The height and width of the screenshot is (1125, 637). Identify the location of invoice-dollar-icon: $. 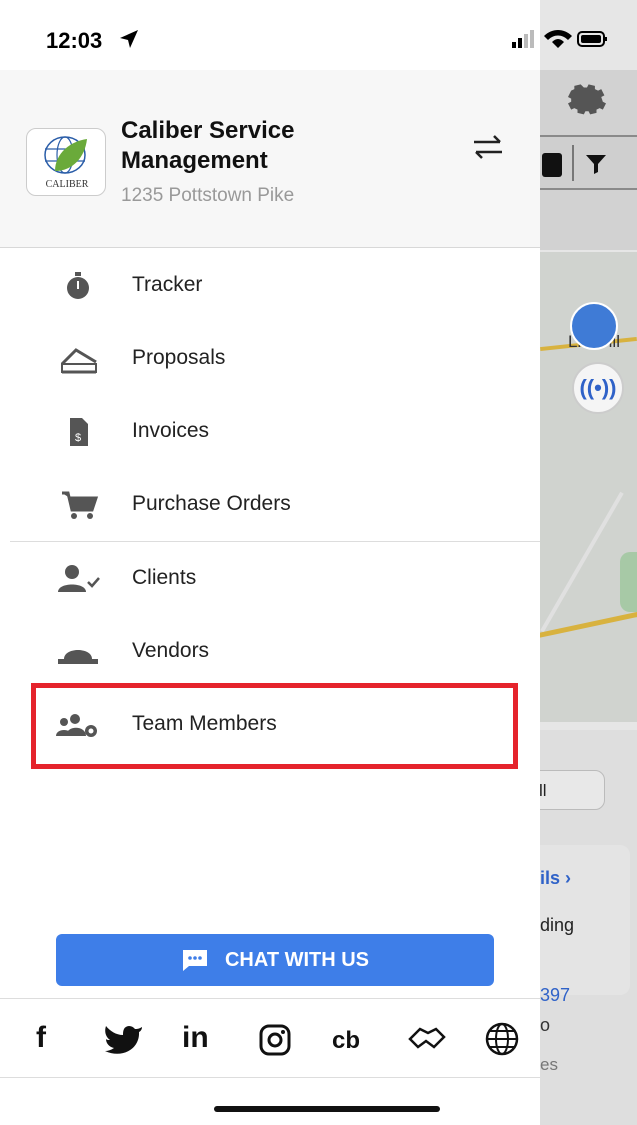
(79, 432).